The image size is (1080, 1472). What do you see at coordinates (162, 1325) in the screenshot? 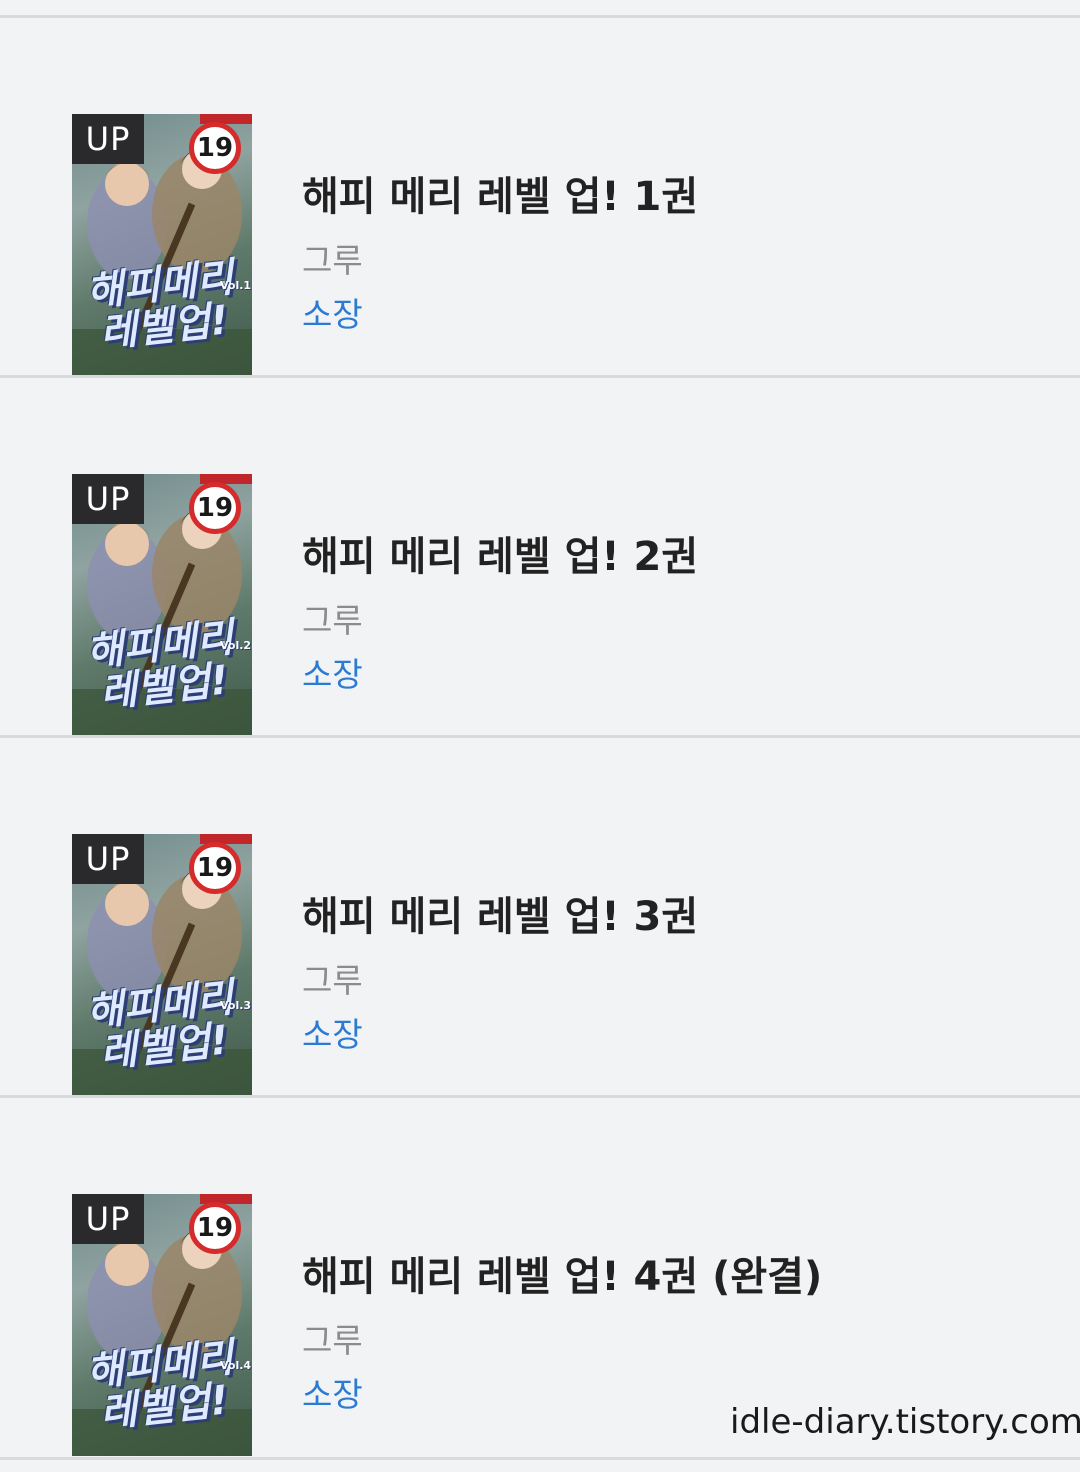
I see `book-cover: UP 19 해피메리 레벨업! Vol.4` at bounding box center [162, 1325].